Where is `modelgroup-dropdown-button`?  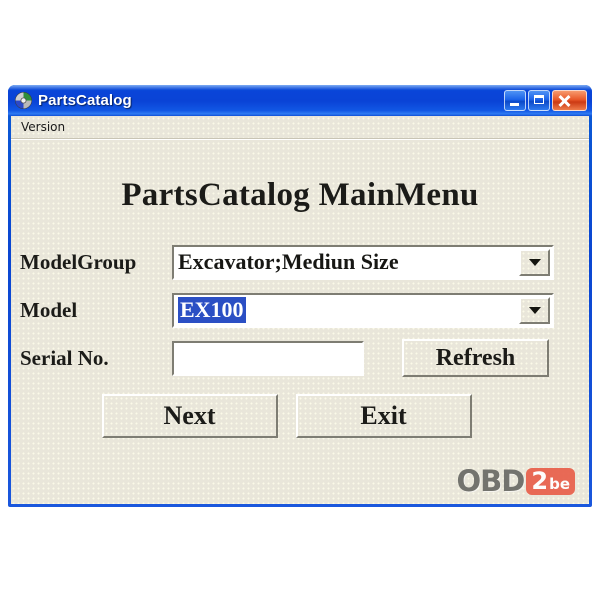
modelgroup-dropdown-button is located at coordinates (534, 262).